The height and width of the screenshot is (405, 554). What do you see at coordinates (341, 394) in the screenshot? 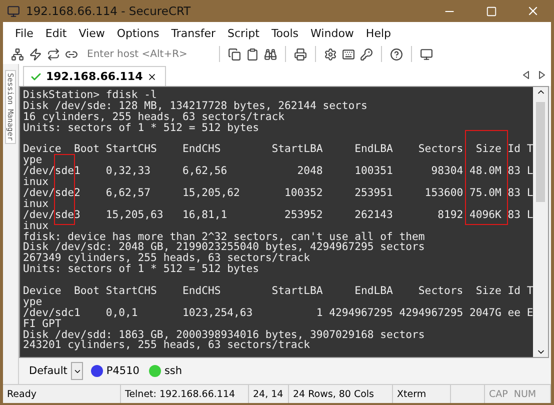
I see `status-text: 24 Rows, 80 Cols` at bounding box center [341, 394].